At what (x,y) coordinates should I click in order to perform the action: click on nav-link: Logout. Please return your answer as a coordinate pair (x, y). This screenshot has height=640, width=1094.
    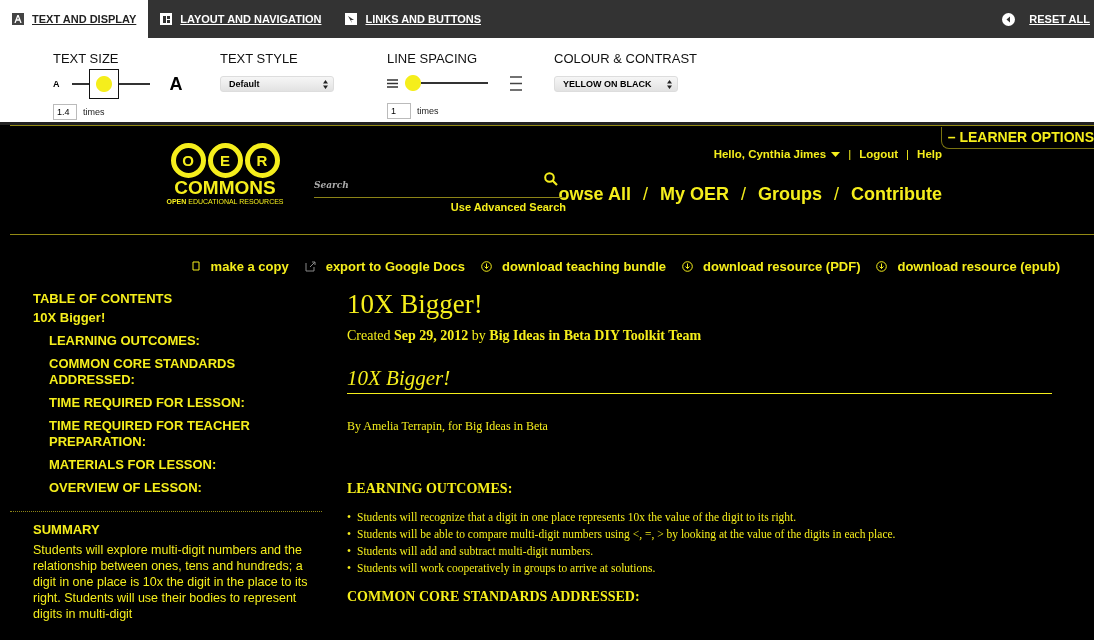
    Looking at the image, I should click on (879, 154).